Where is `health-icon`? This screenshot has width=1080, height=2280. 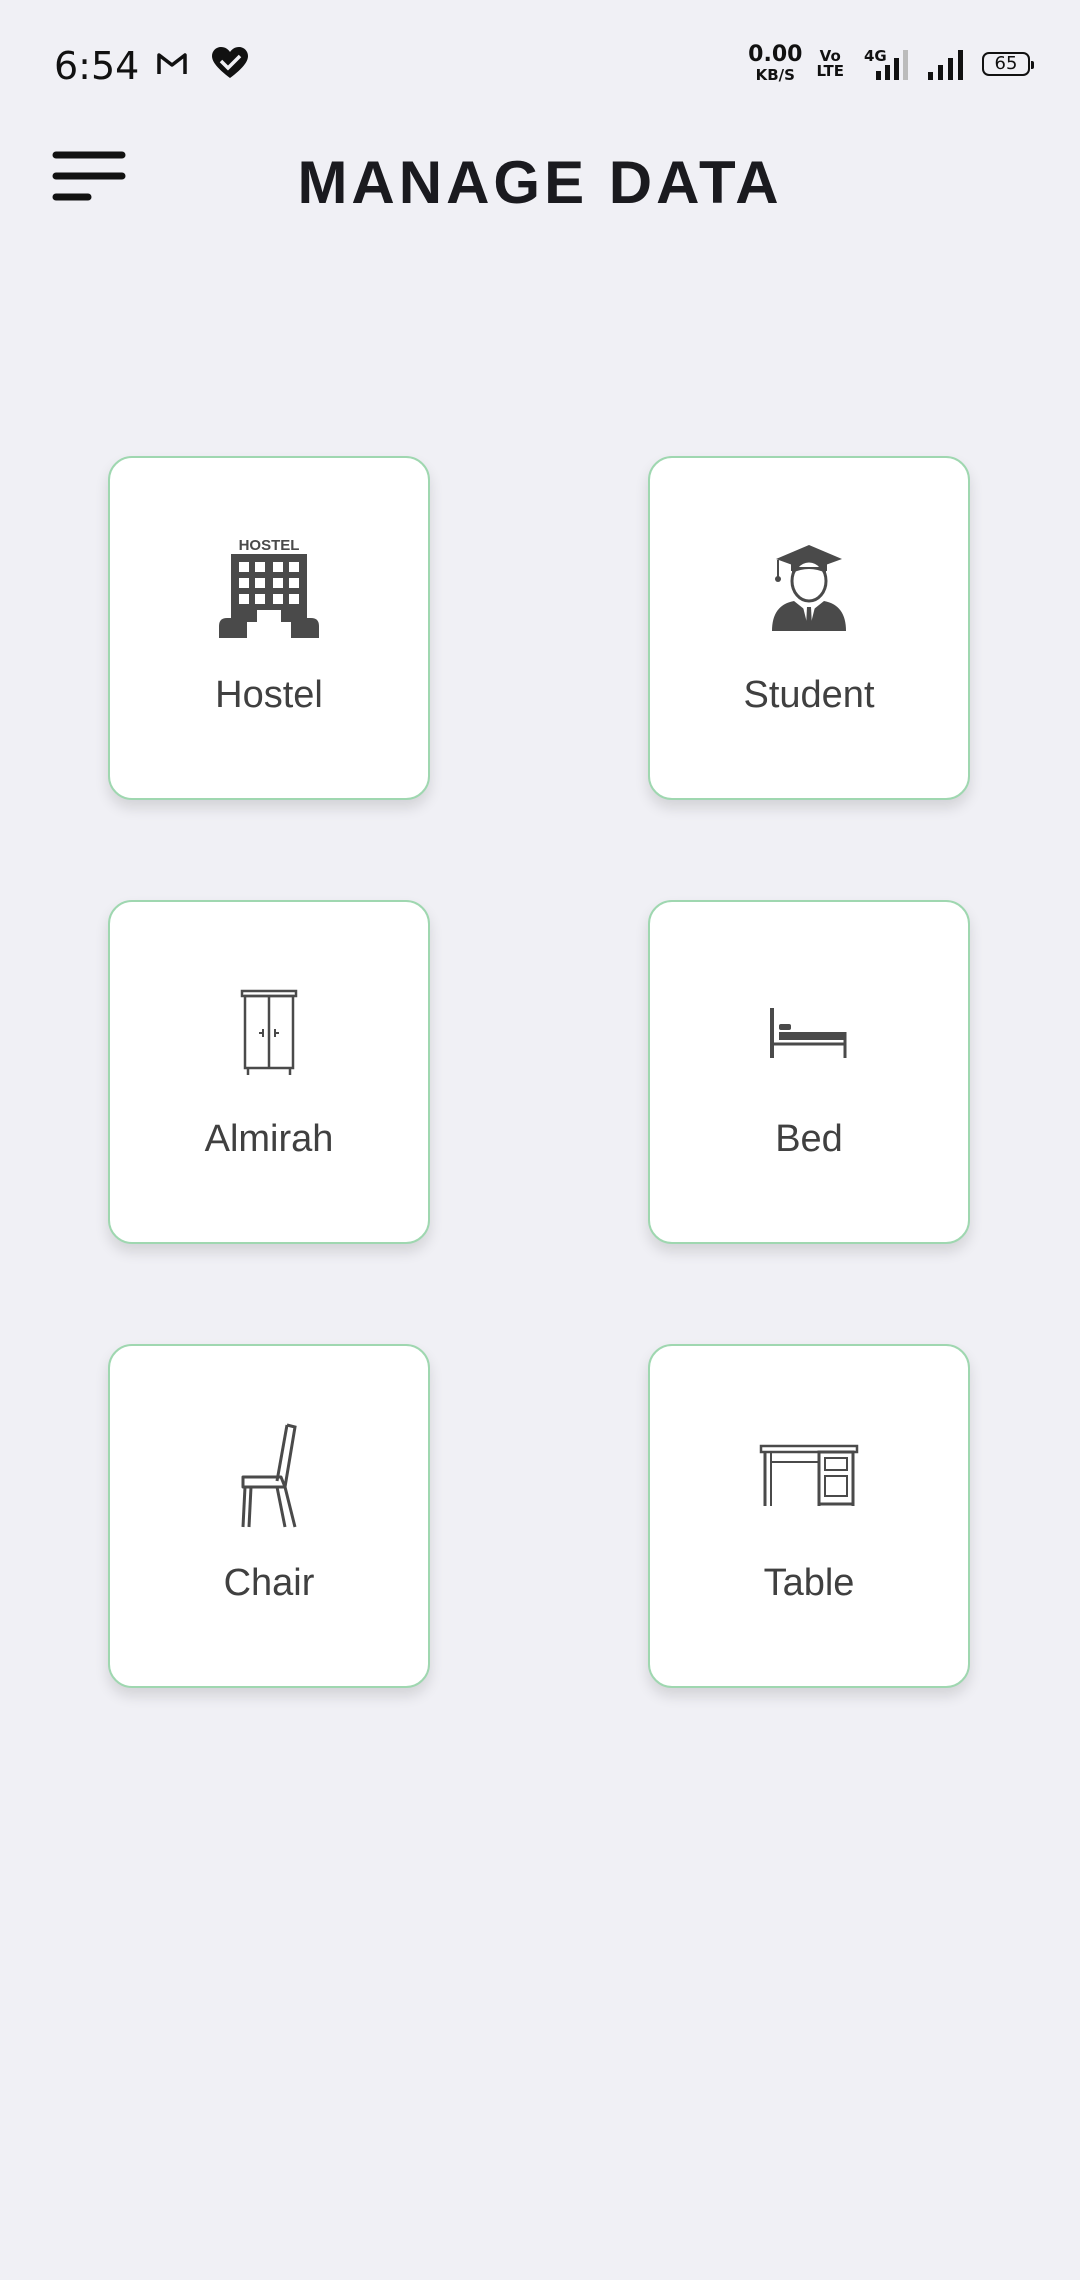 health-icon is located at coordinates (230, 62).